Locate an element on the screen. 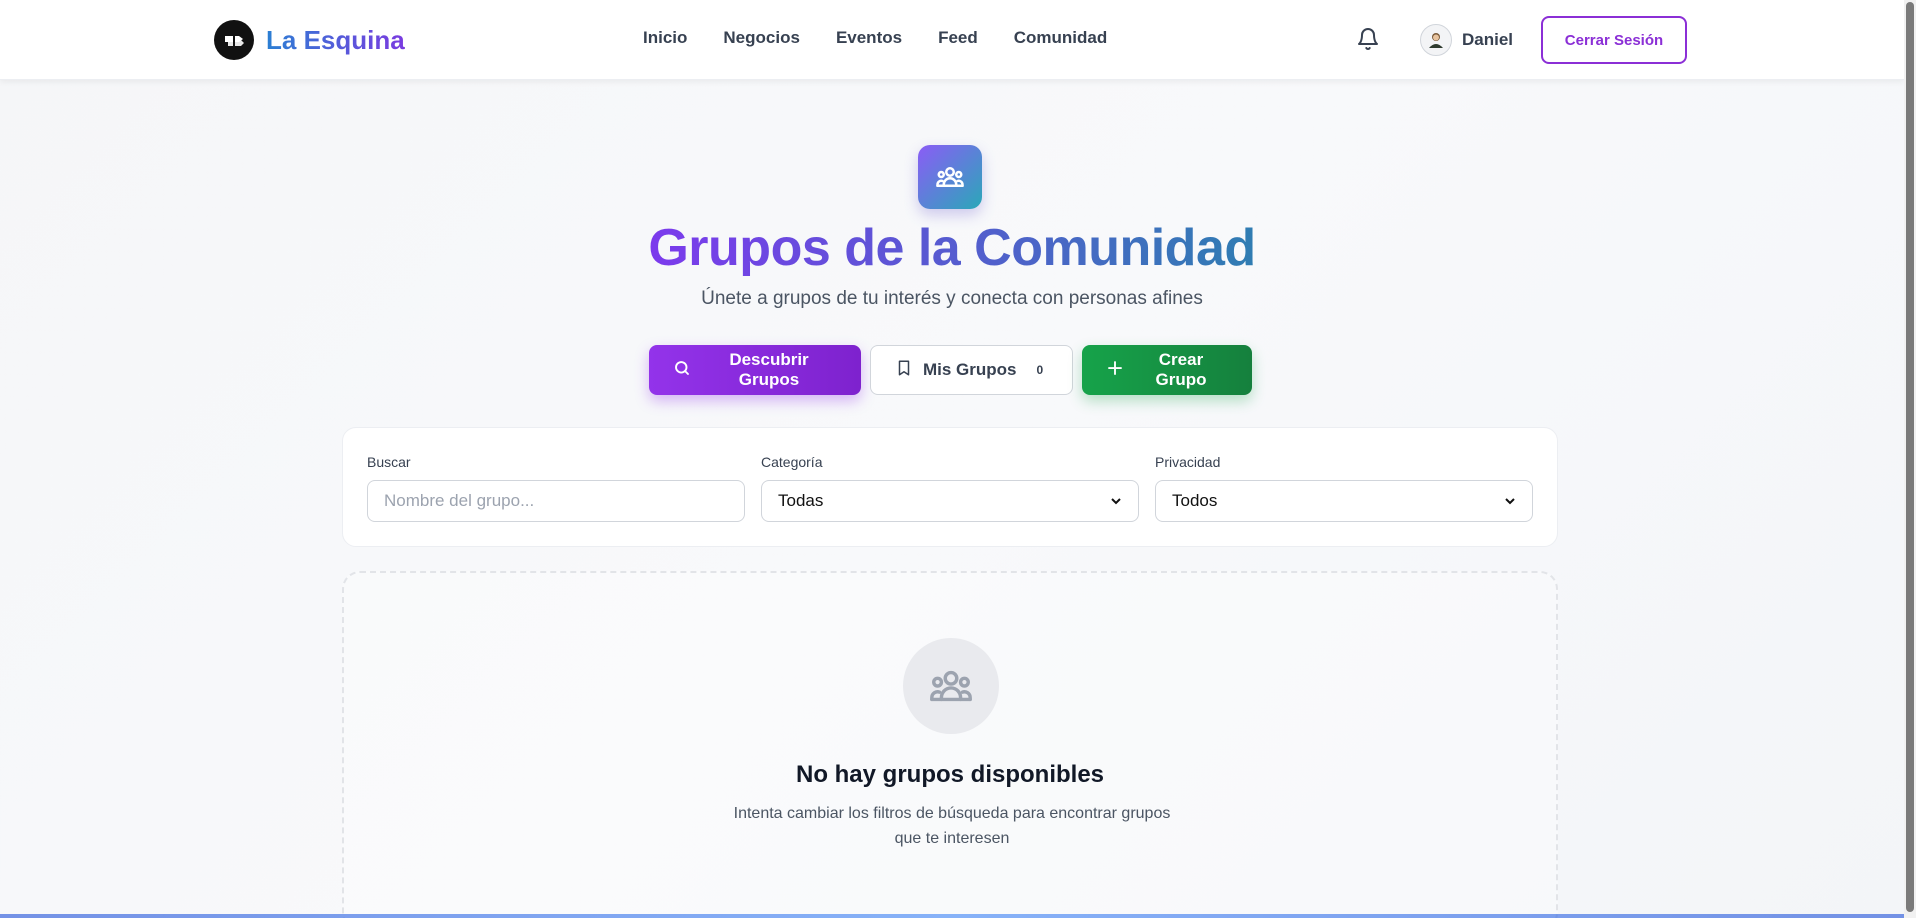 The height and width of the screenshot is (918, 1916). filters-panel: Buscar Categoría Todas Privacidad Todos is located at coordinates (950, 487).